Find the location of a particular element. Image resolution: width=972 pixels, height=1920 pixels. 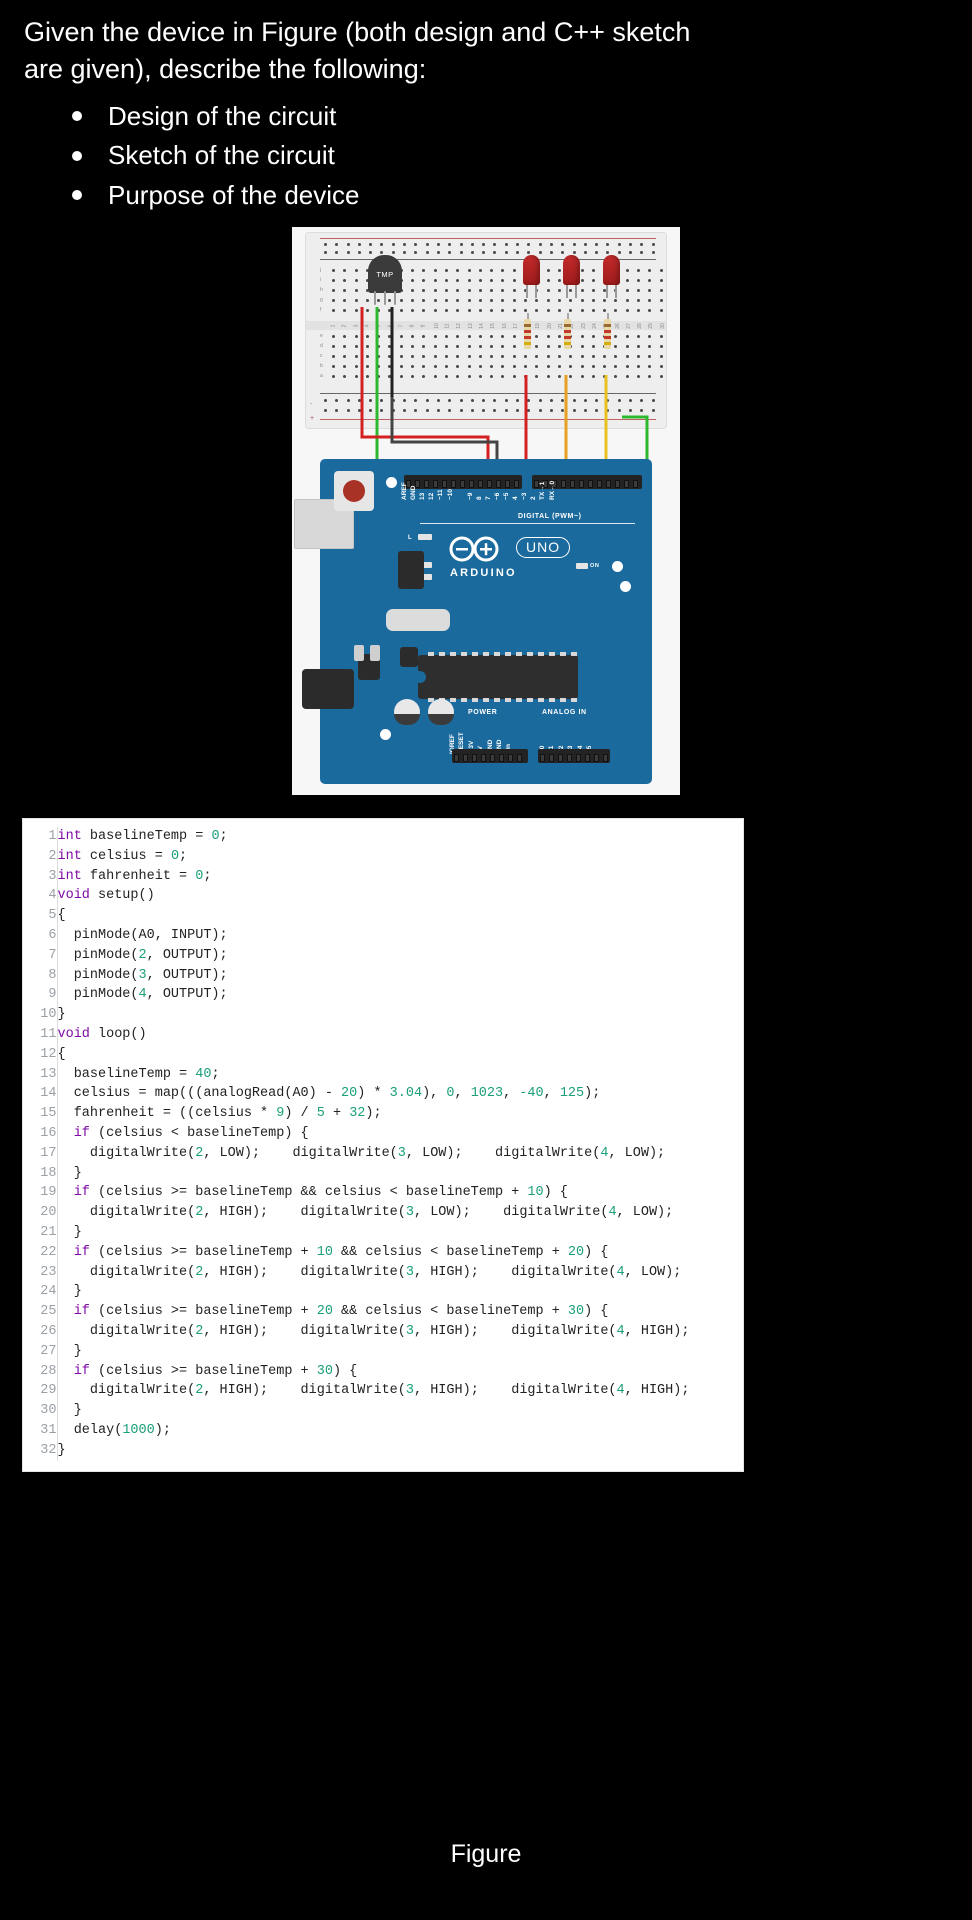

breadboard-column-number: 4 is located at coordinates (367, 326).